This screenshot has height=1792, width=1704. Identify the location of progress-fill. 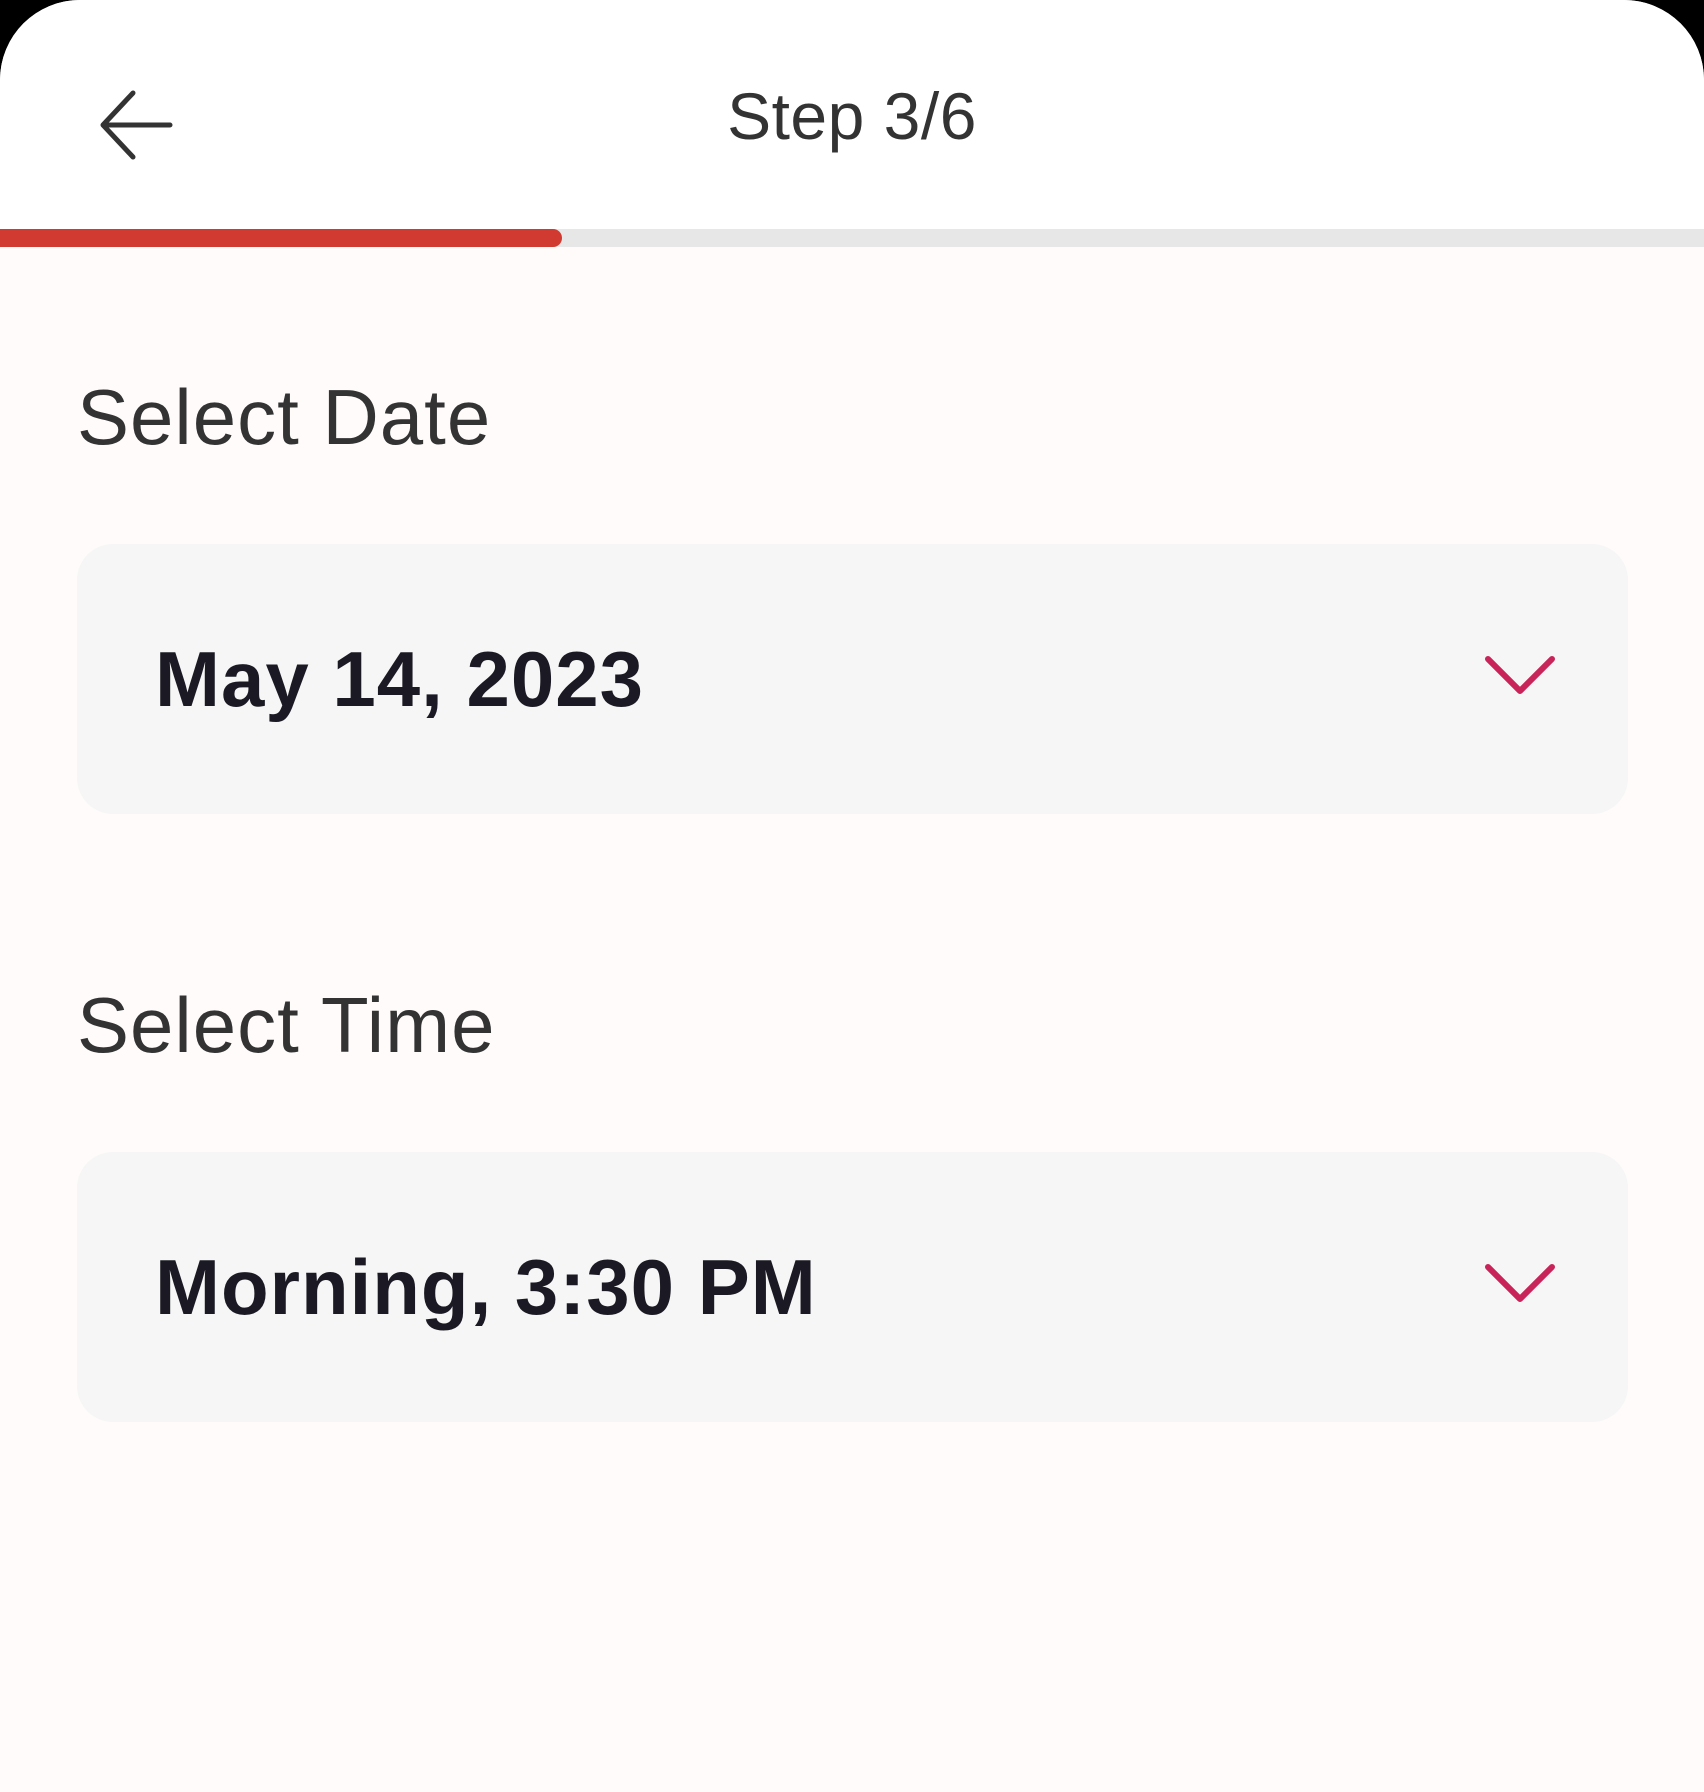
(281, 238).